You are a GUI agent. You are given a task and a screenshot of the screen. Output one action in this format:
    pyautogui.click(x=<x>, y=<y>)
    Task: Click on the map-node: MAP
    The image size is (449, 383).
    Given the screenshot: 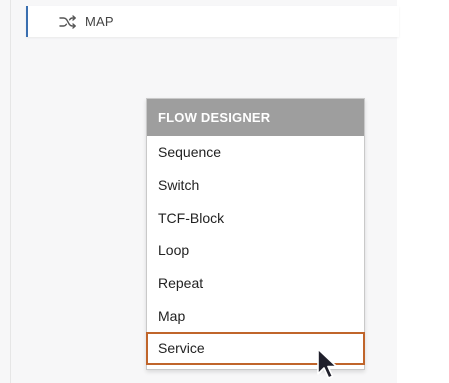 What is the action you would take?
    pyautogui.click(x=212, y=21)
    